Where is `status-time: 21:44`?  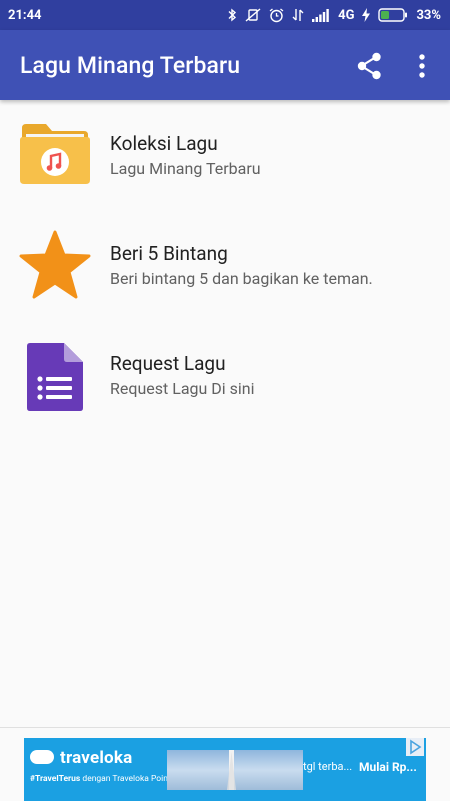 status-time: 21:44 is located at coordinates (25, 15).